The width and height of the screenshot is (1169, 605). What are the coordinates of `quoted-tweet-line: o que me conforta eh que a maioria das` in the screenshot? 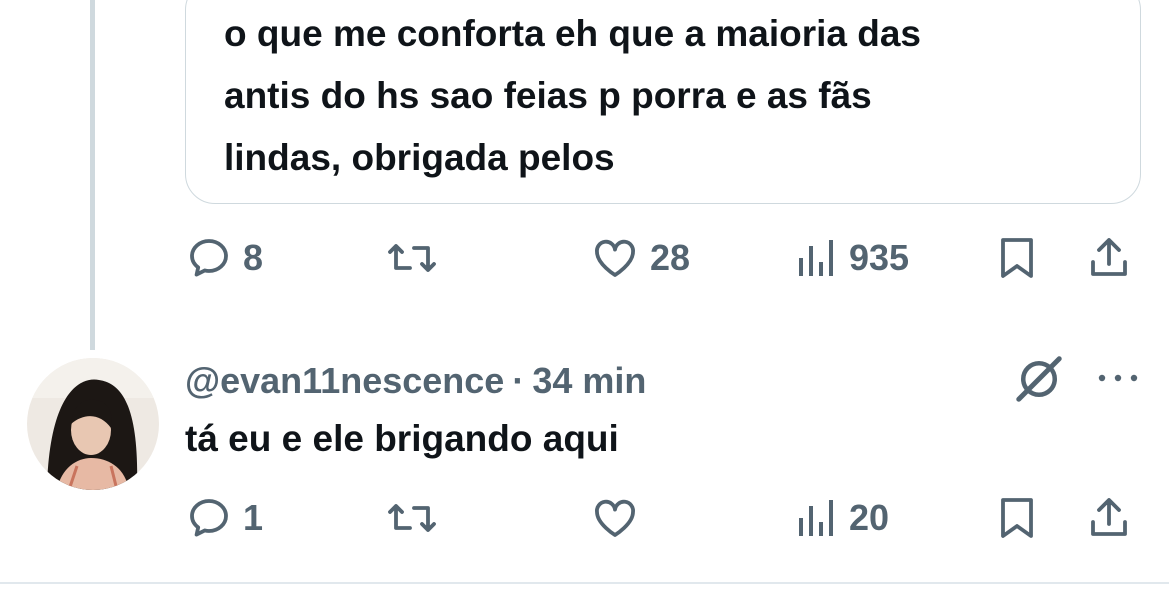 It's located at (573, 33).